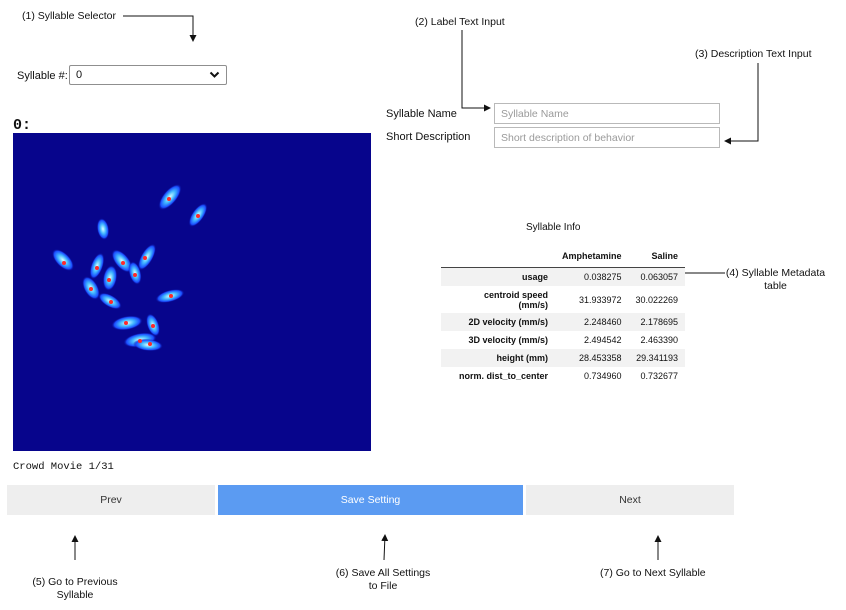  What do you see at coordinates (160, 28) in the screenshot?
I see `arrow-syllable-selector` at bounding box center [160, 28].